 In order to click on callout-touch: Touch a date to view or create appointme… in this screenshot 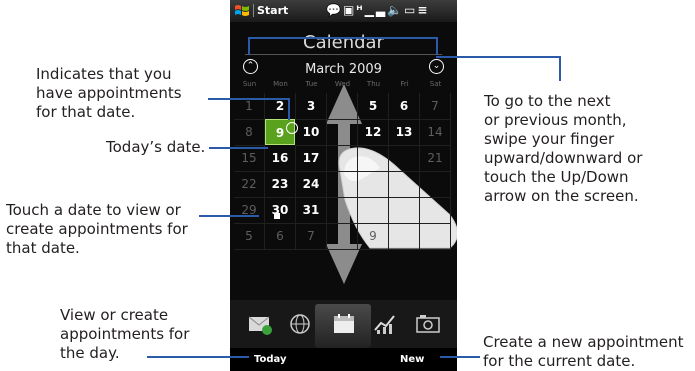, I will do `click(97, 229)`.